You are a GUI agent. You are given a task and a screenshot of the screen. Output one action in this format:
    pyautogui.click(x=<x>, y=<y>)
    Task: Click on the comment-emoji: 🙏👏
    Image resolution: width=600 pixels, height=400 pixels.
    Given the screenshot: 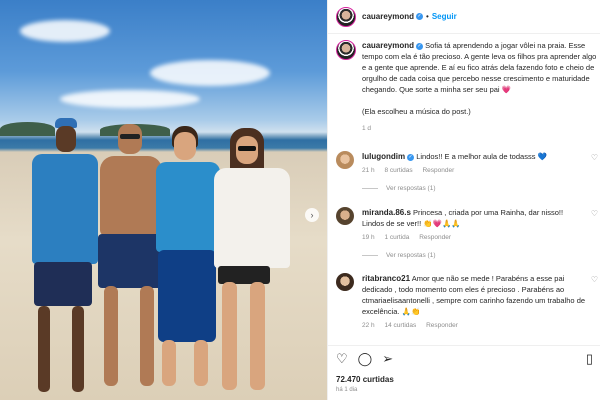 What is the action you would take?
    pyautogui.click(x=411, y=311)
    